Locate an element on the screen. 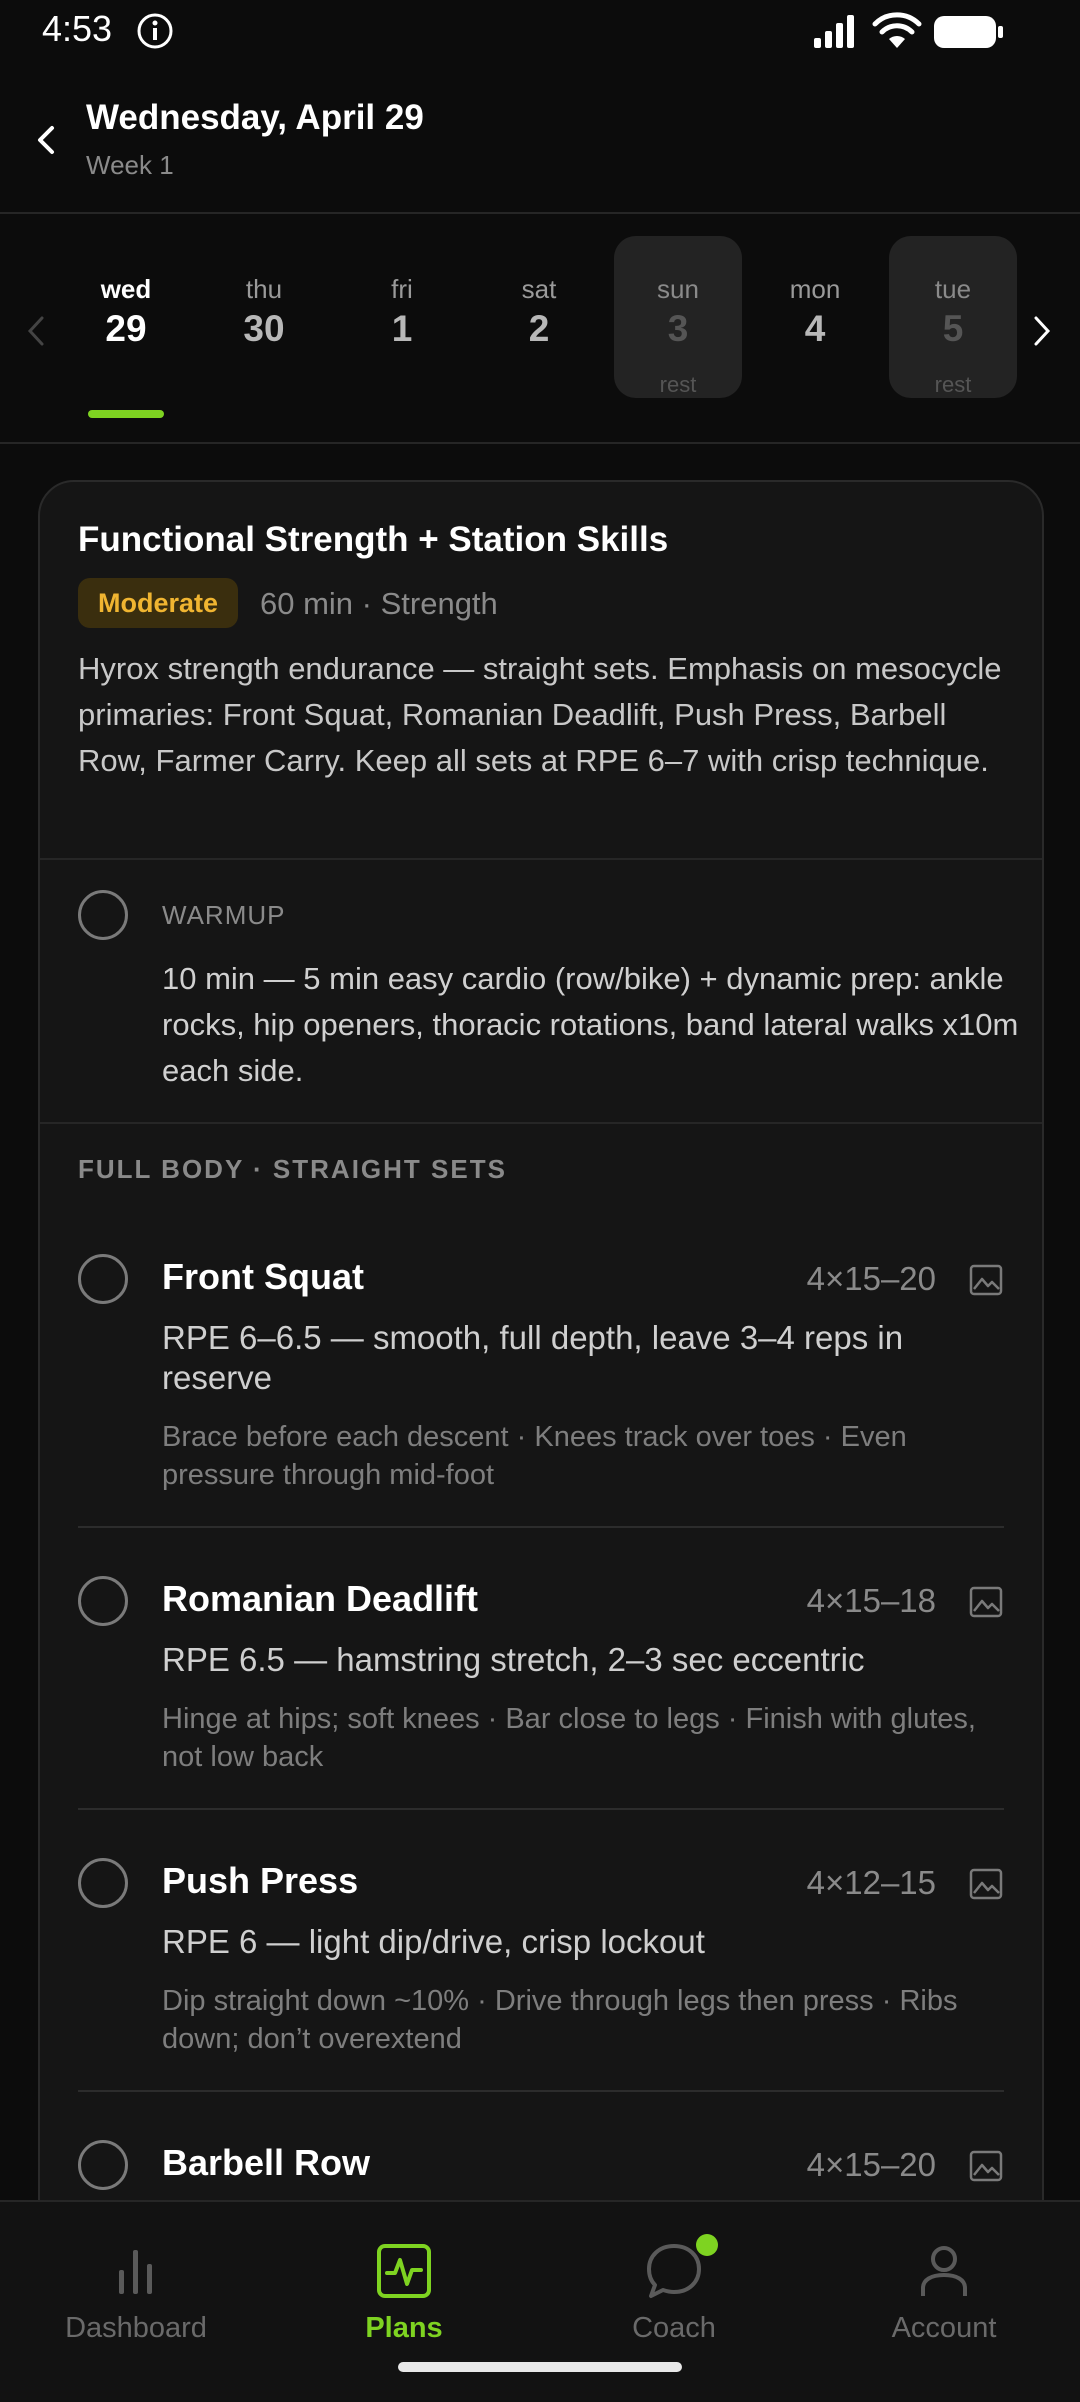  day-name: sat is located at coordinates (539, 289).